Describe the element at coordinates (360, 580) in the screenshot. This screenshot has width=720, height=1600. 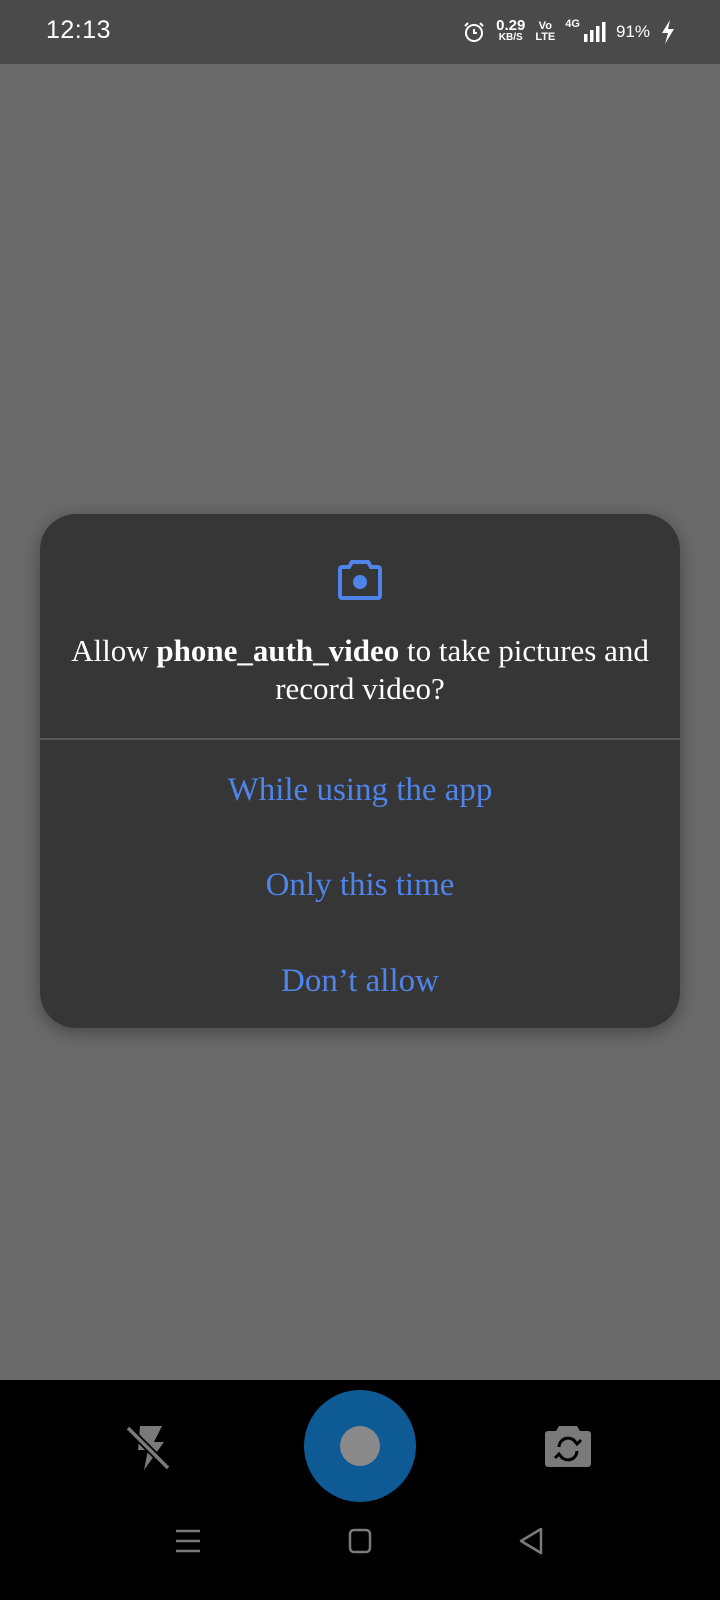
I see `camera-icon` at that location.